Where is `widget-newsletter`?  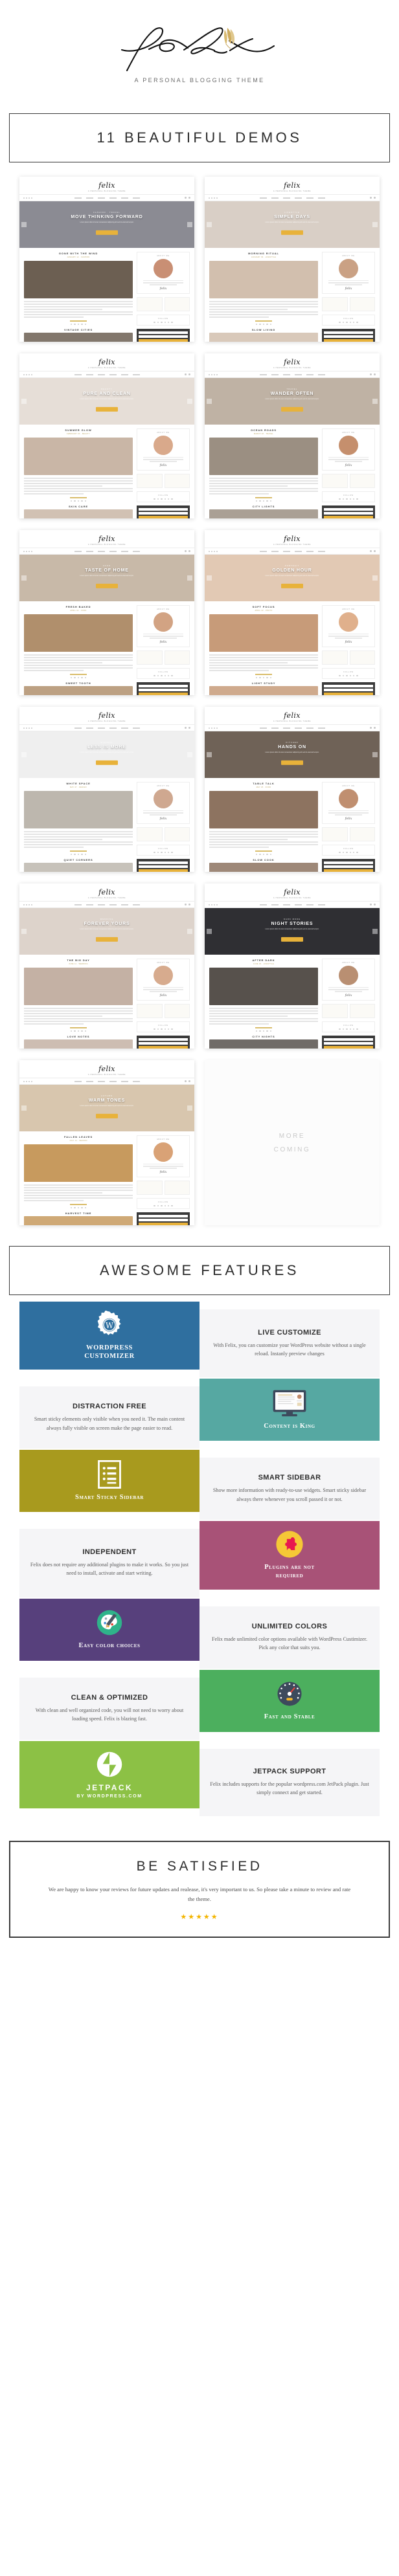
widget-newsletter is located at coordinates (163, 1042).